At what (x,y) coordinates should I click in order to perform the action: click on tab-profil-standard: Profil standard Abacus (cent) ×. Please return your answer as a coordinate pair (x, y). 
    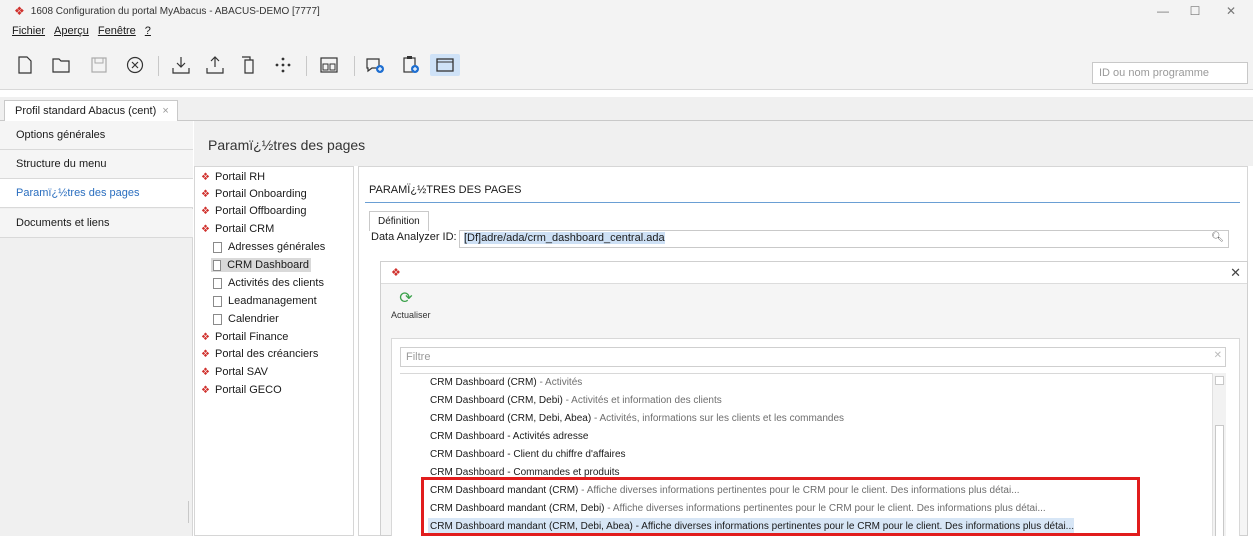
    Looking at the image, I should click on (91, 110).